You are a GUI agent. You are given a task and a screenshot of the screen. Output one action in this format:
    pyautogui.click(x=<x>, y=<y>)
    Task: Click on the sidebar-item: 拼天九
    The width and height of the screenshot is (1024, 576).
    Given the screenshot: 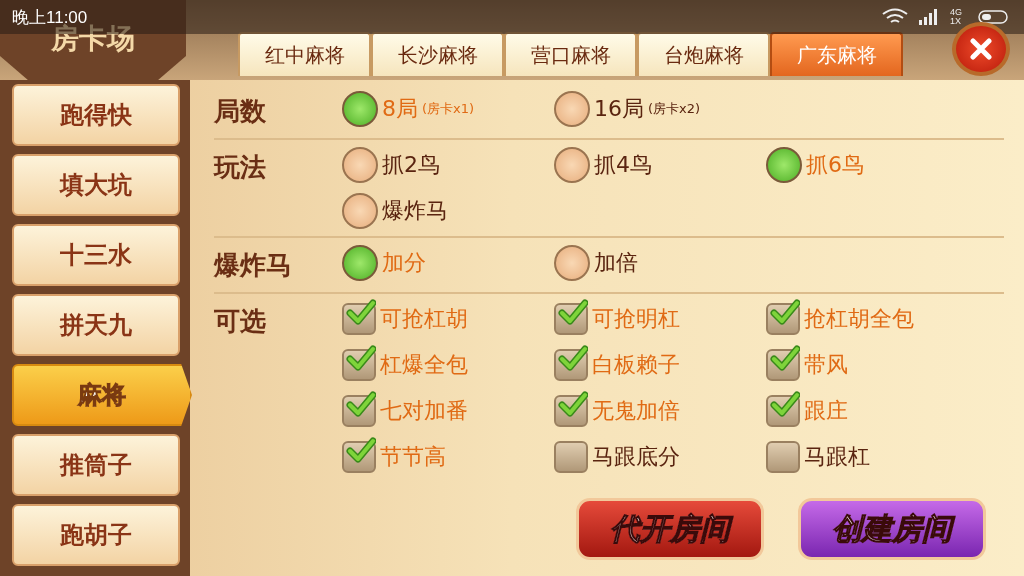 What is the action you would take?
    pyautogui.click(x=96, y=325)
    